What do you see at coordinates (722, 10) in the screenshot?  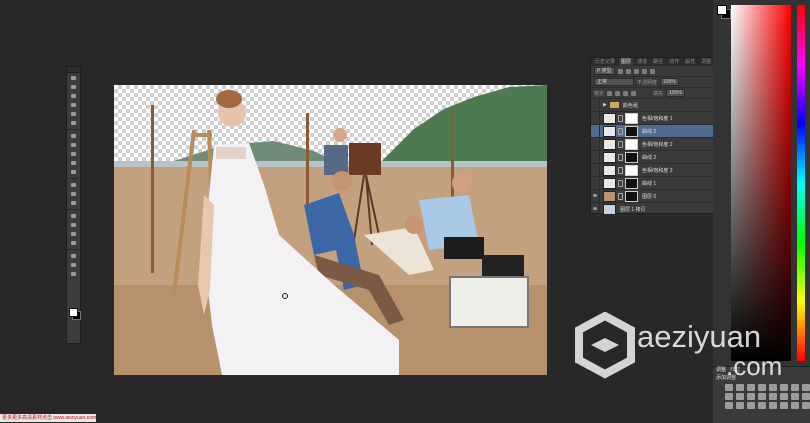 I see `color-panel-foreground-swatch` at bounding box center [722, 10].